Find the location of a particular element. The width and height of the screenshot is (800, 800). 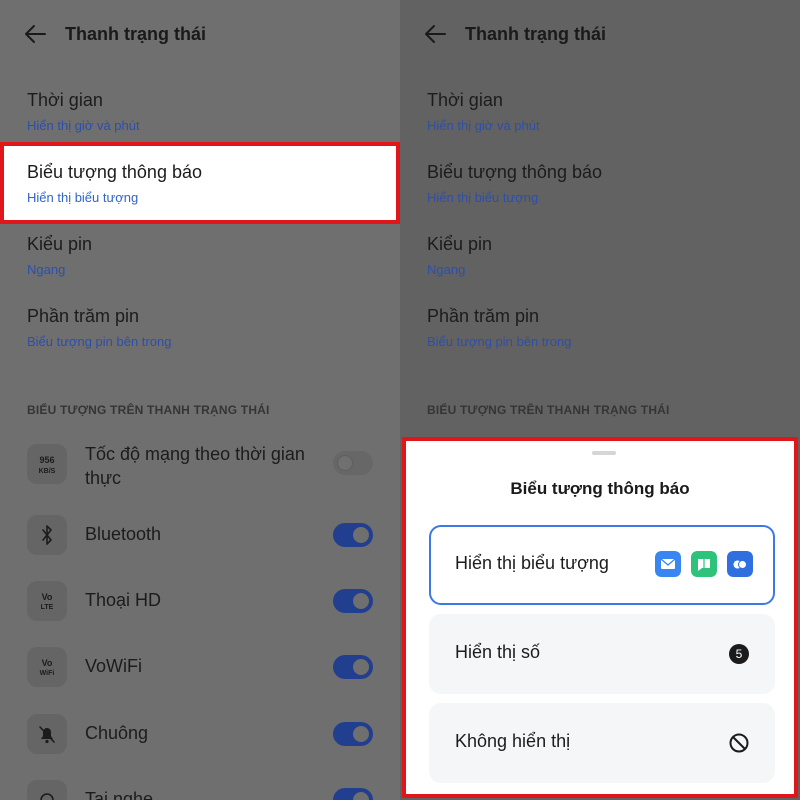

row-label: Thoại HD is located at coordinates (123, 600).